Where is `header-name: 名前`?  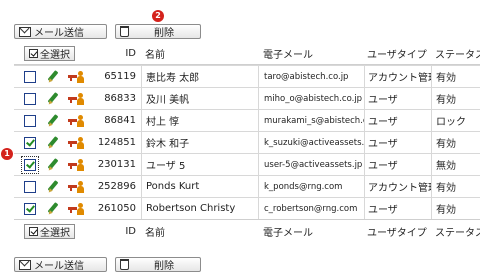 header-name: 名前 is located at coordinates (199, 53).